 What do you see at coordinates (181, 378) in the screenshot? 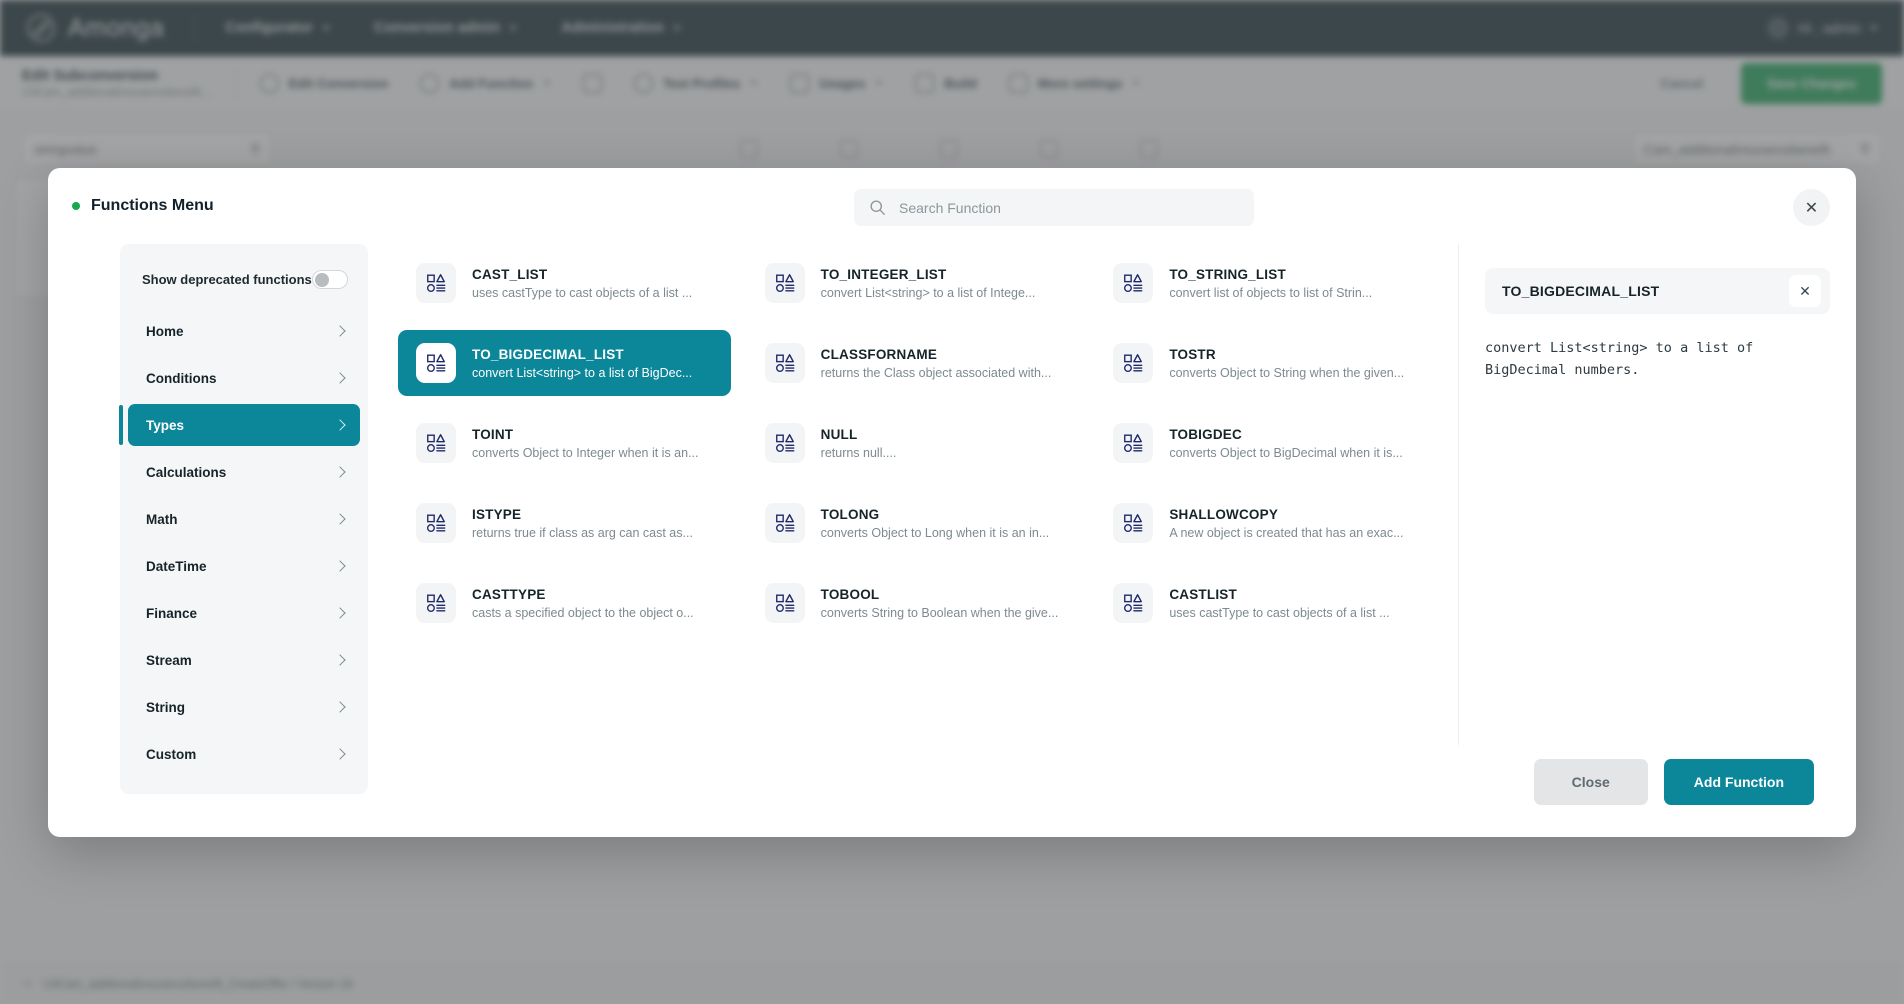
I see `sidebar-item-label: Conditions` at bounding box center [181, 378].